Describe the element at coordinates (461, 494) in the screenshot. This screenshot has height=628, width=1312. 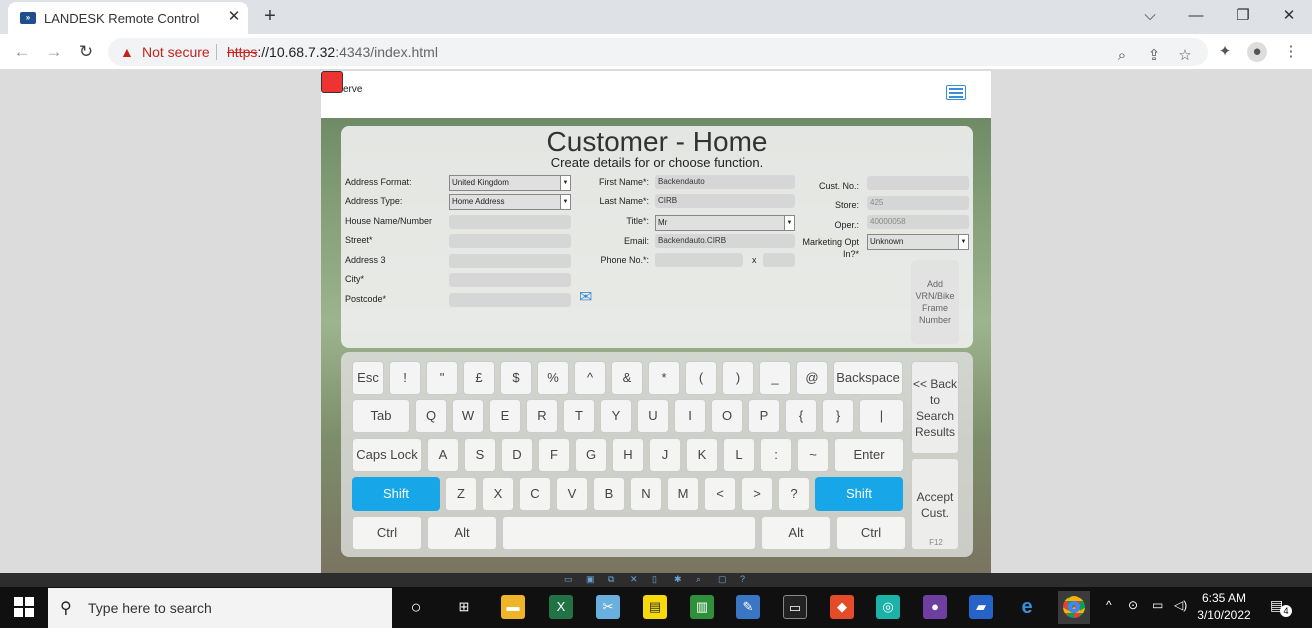
I see `key-z: Z` at that location.